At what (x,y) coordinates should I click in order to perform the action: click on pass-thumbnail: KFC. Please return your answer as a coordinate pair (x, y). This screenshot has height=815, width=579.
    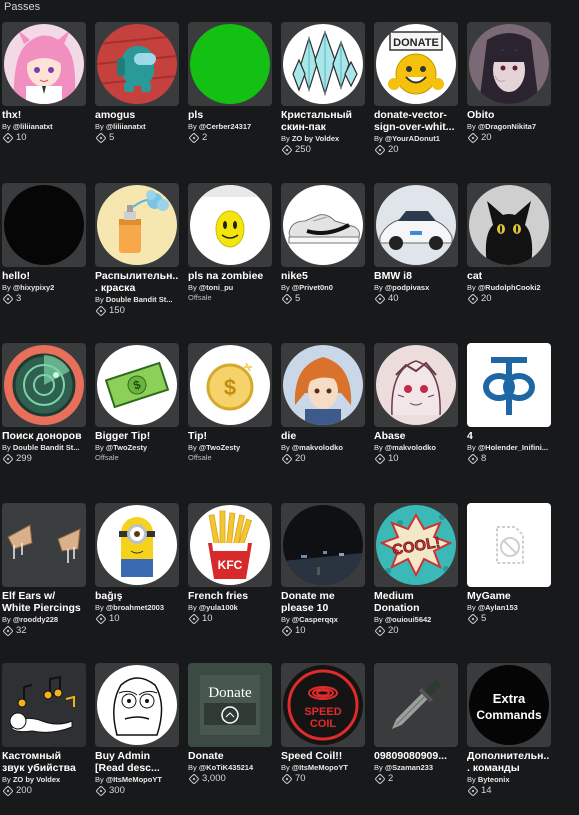
    Looking at the image, I should click on (230, 545).